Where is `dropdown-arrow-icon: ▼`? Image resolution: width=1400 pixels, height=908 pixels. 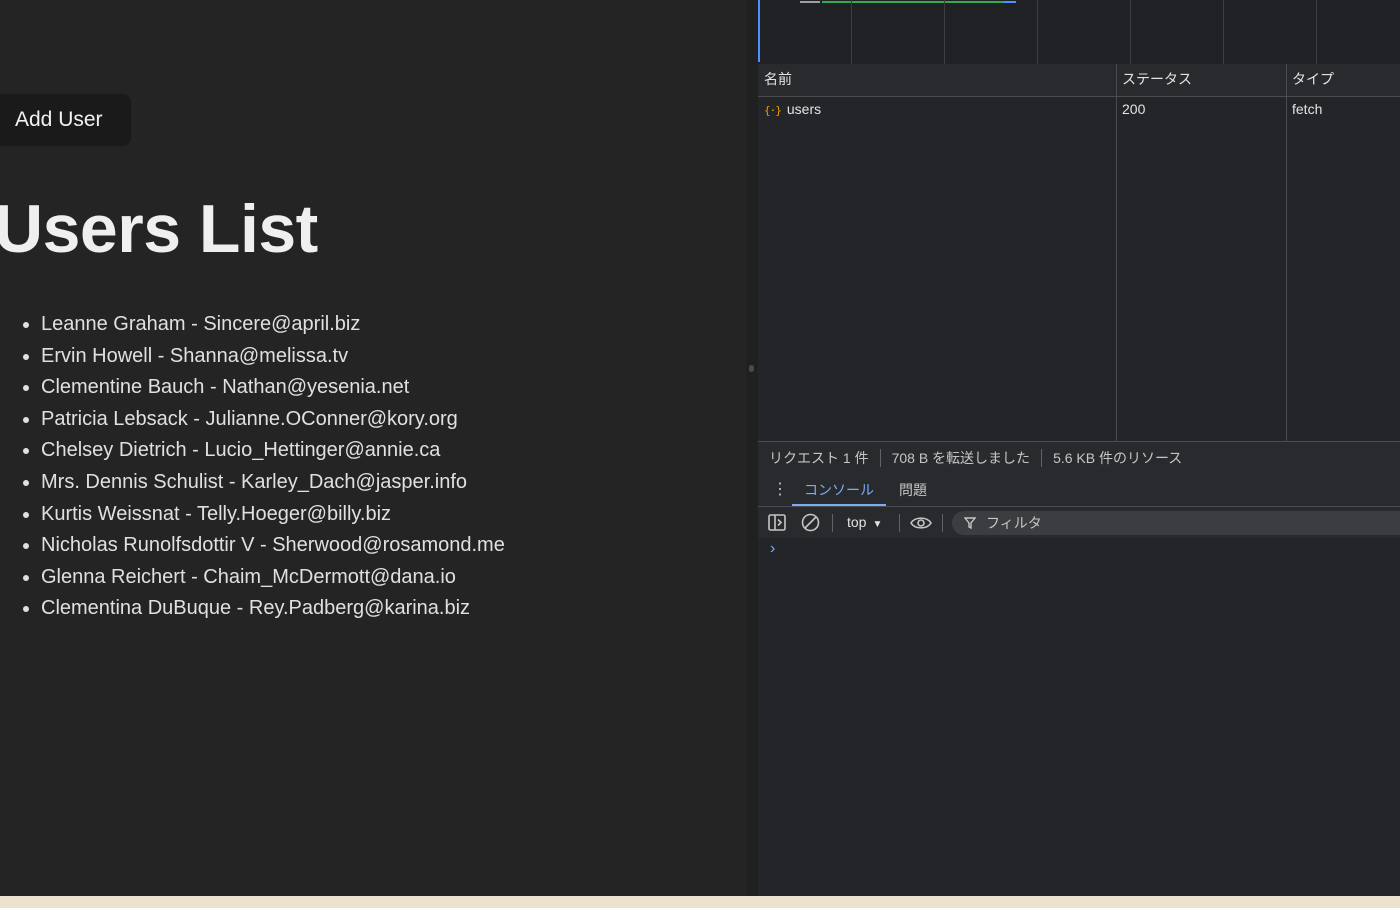 dropdown-arrow-icon: ▼ is located at coordinates (877, 524).